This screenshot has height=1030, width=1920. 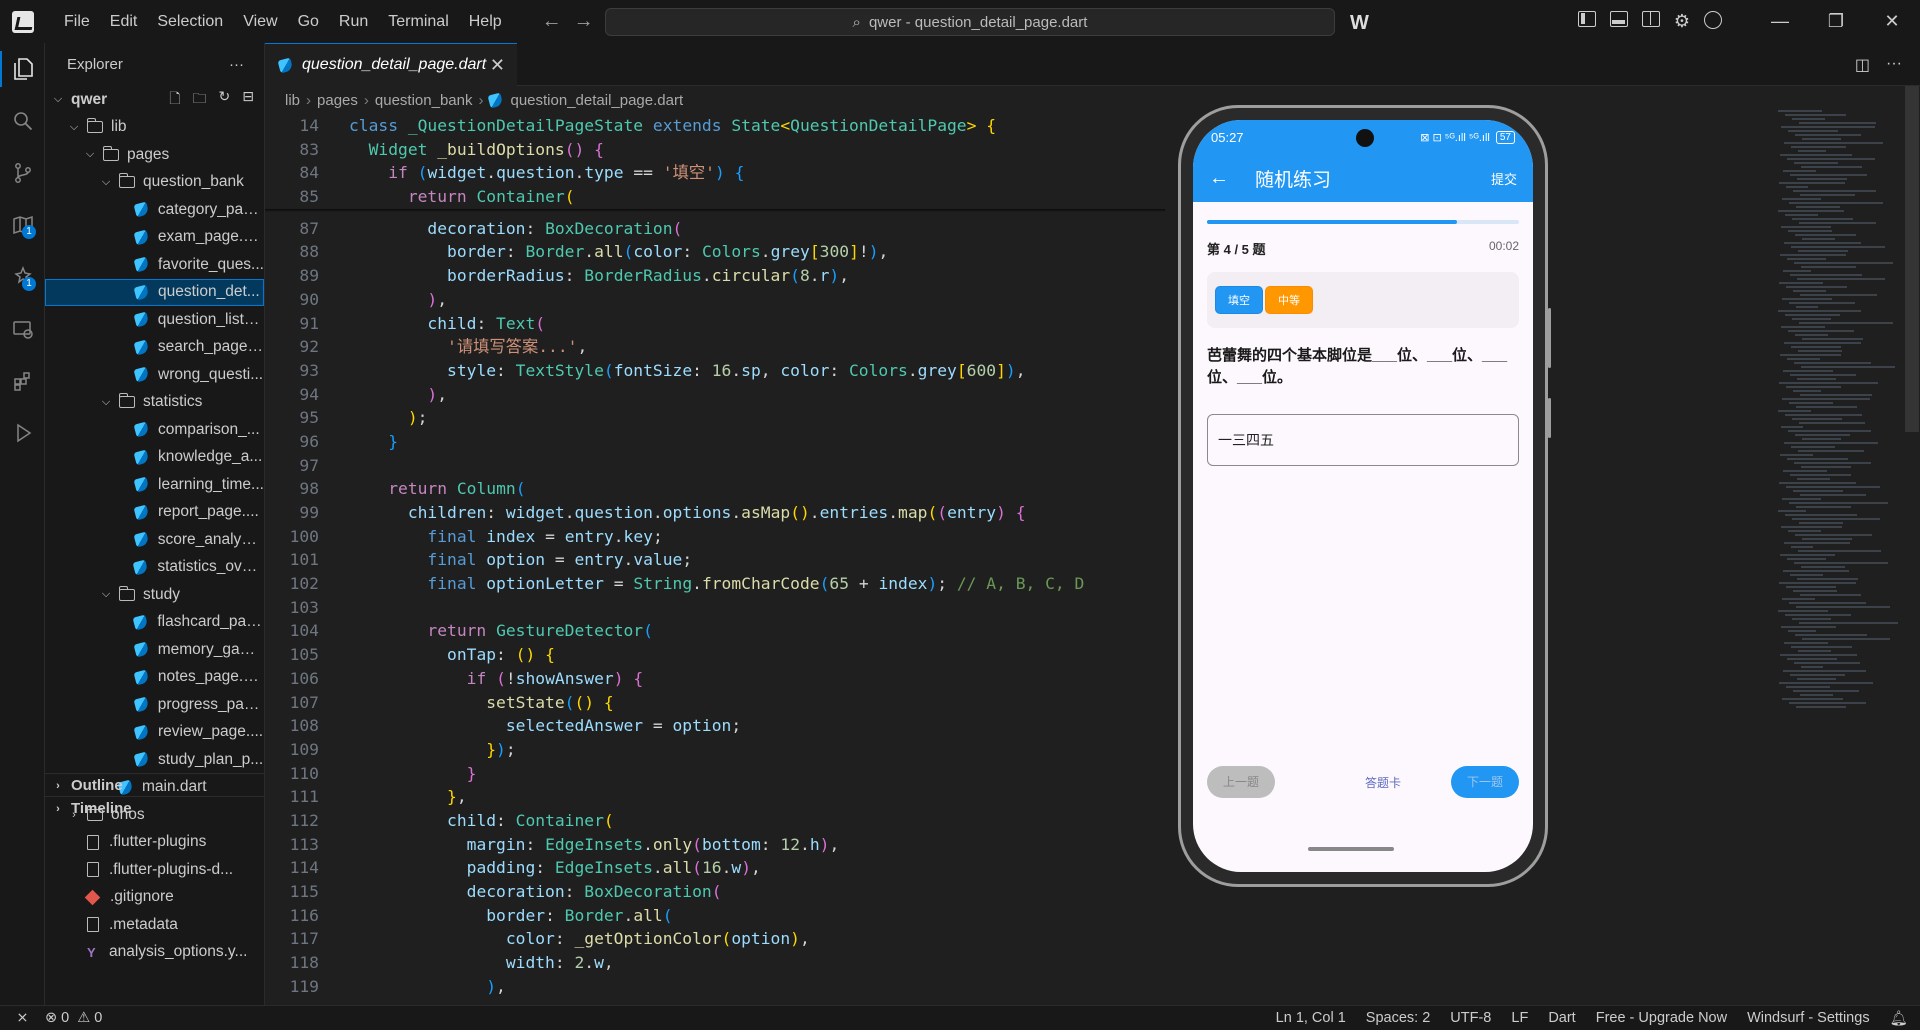 What do you see at coordinates (73, 1018) in the screenshot?
I see `problems-indicator: ⊗ 0 ⚠ 0` at bounding box center [73, 1018].